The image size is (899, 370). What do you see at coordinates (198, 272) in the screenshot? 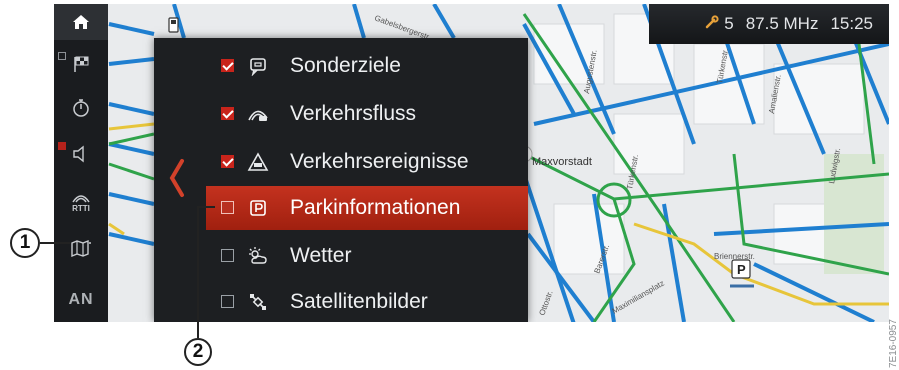
I see `callout-2-leader` at bounding box center [198, 272].